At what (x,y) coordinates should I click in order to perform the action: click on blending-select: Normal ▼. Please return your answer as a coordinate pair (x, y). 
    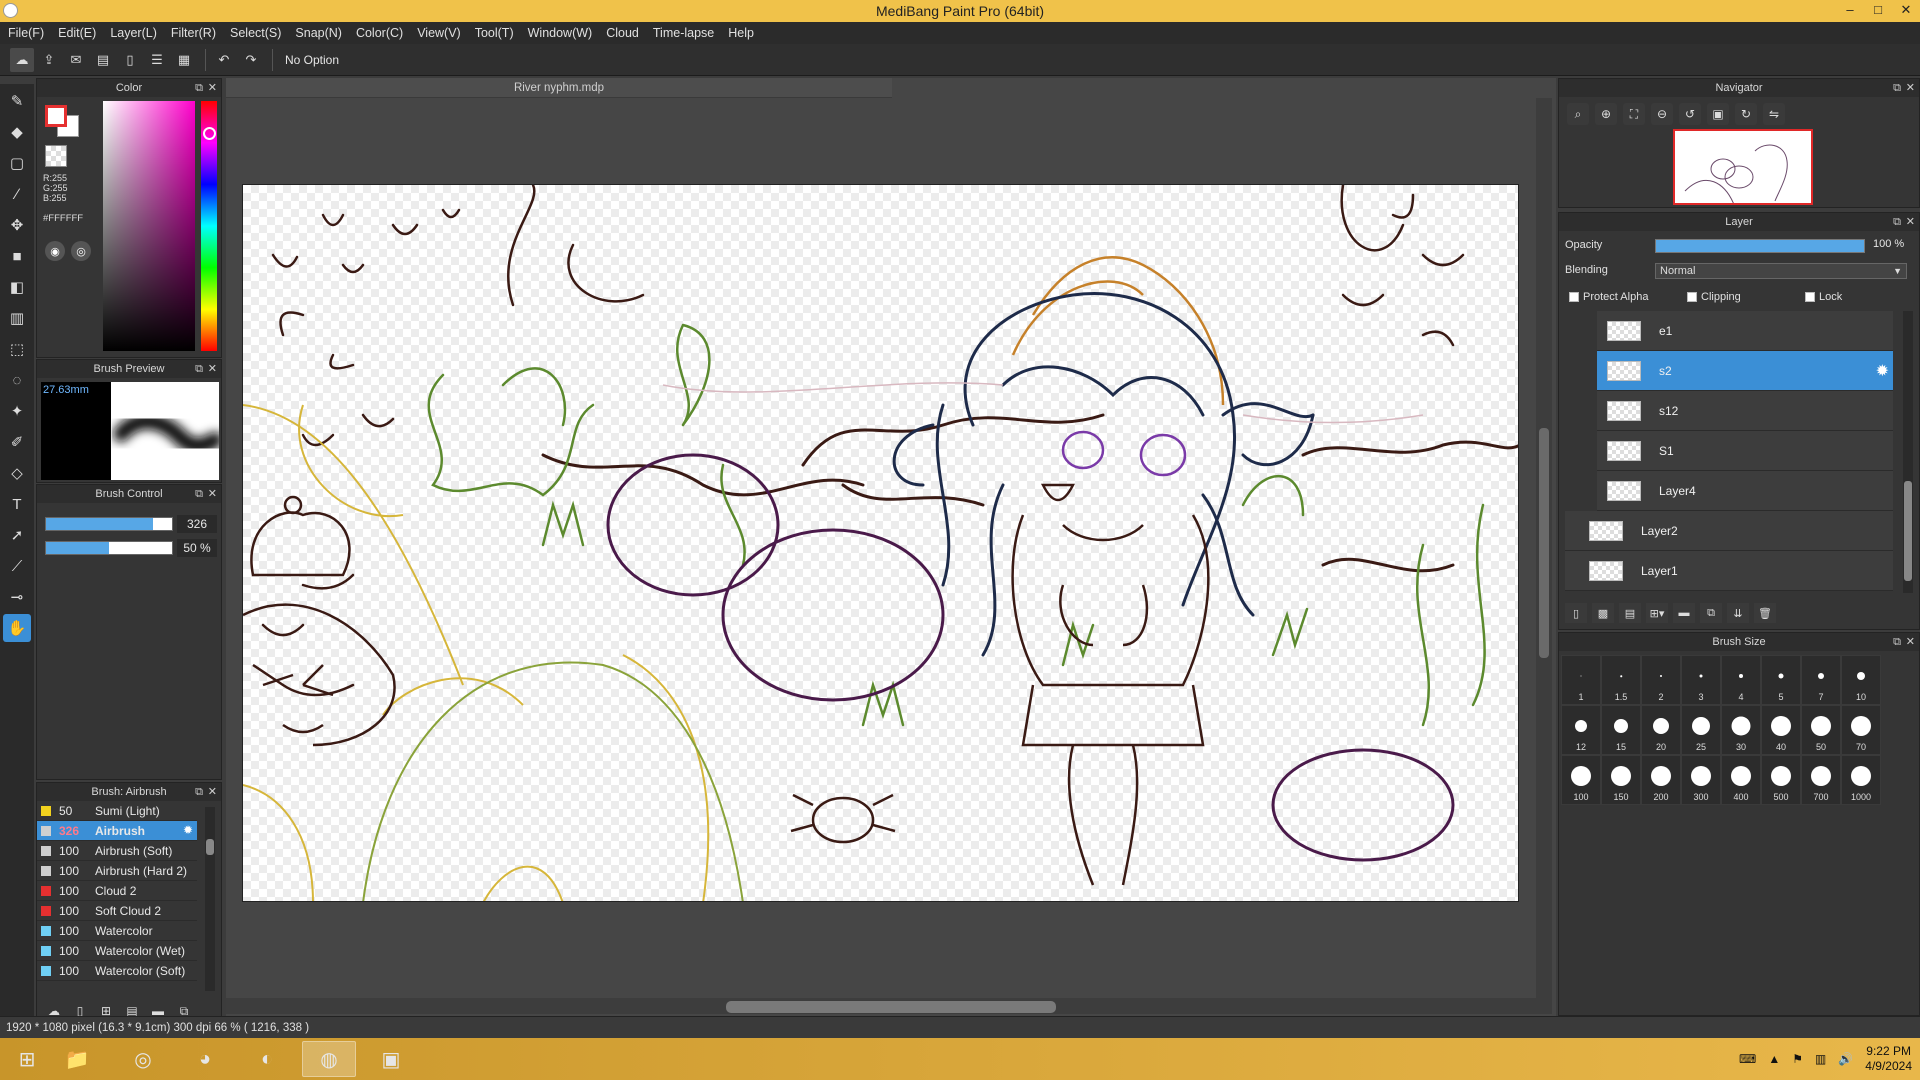
    Looking at the image, I should click on (1781, 271).